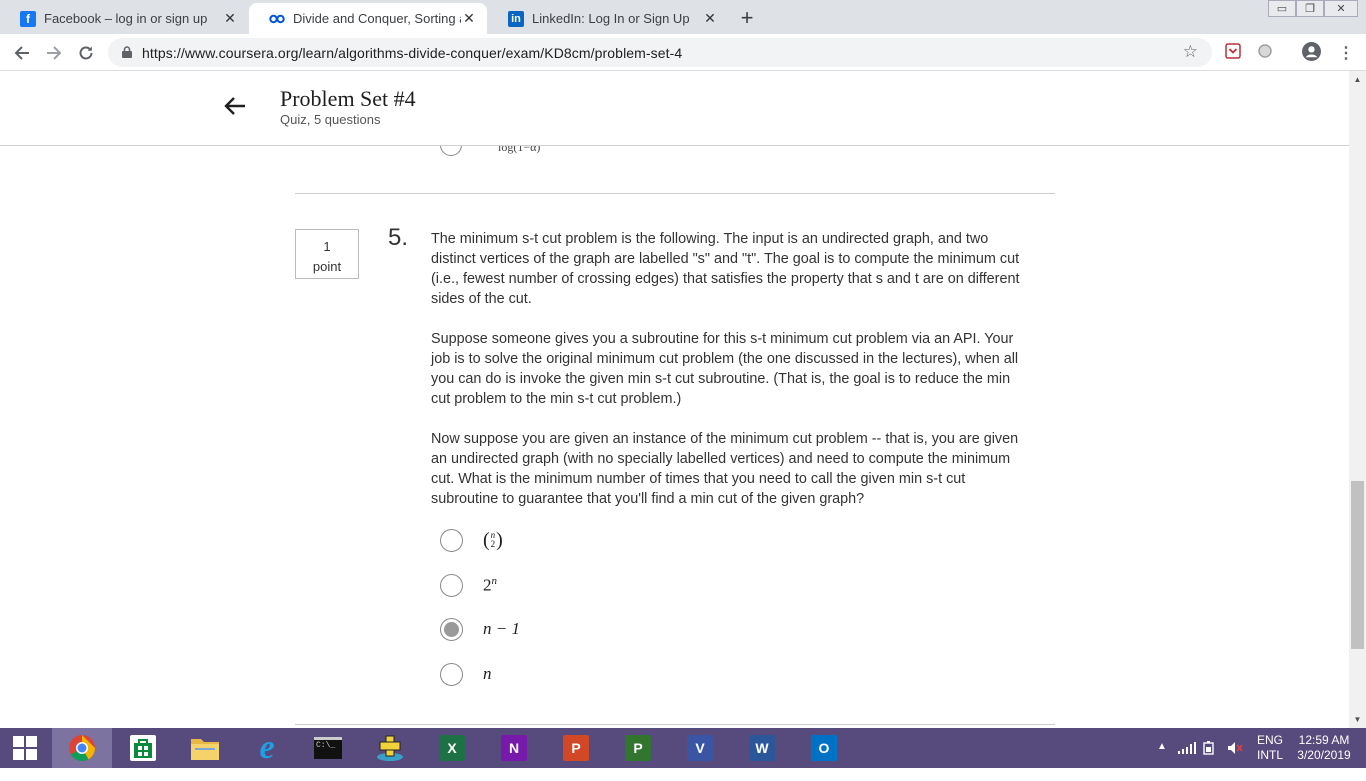 The image size is (1366, 781). Describe the element at coordinates (1346, 53) in the screenshot. I see `chrome-menu-button: ⋮` at that location.